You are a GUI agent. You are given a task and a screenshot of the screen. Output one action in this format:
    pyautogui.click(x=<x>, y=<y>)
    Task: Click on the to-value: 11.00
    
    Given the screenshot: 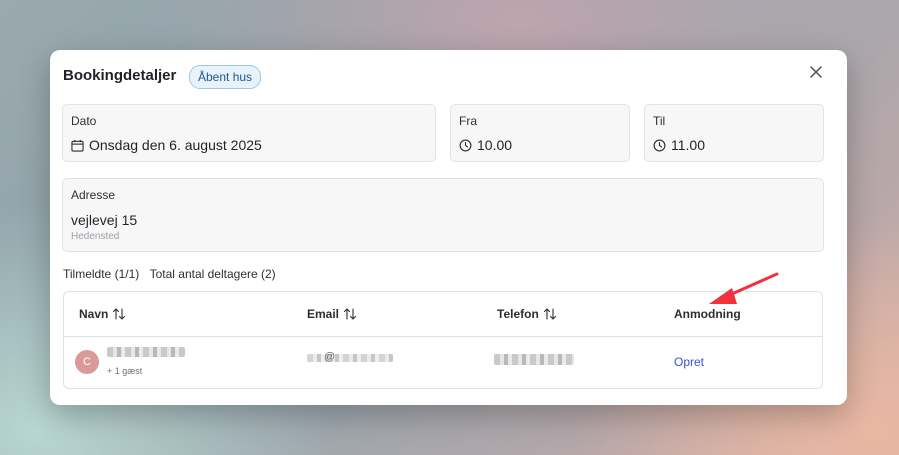 What is the action you would take?
    pyautogui.click(x=688, y=145)
    